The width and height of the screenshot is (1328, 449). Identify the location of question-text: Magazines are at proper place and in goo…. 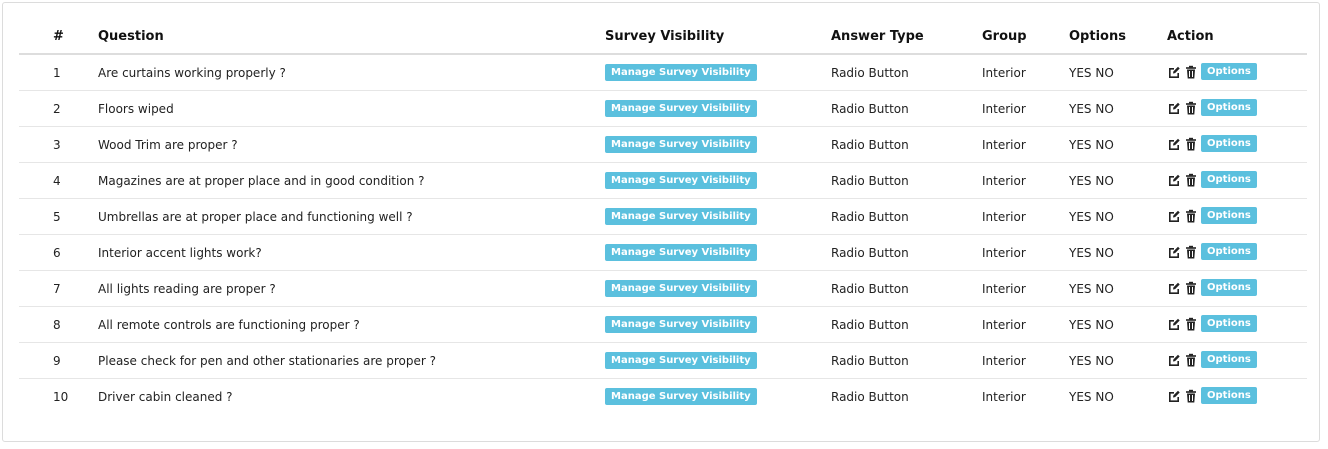
(351, 180).